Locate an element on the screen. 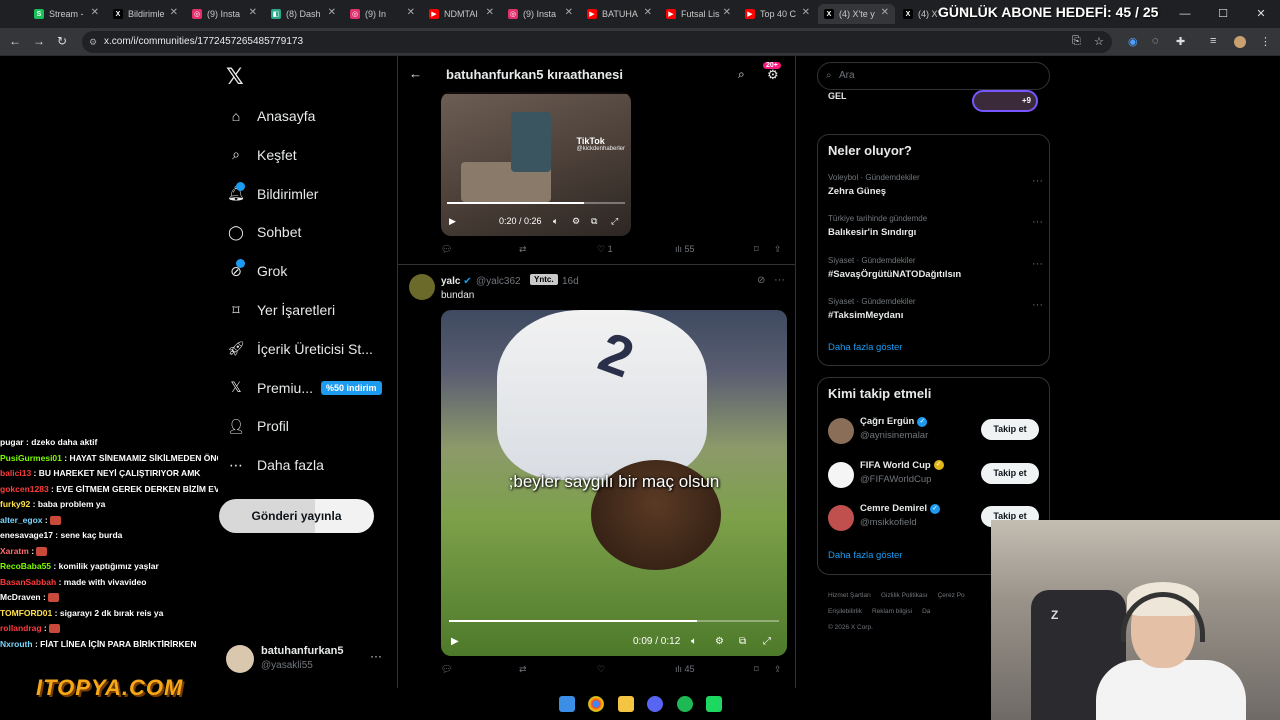 Image resolution: width=1280 pixels, height=720 pixels. discord-icon is located at coordinates (655, 704).